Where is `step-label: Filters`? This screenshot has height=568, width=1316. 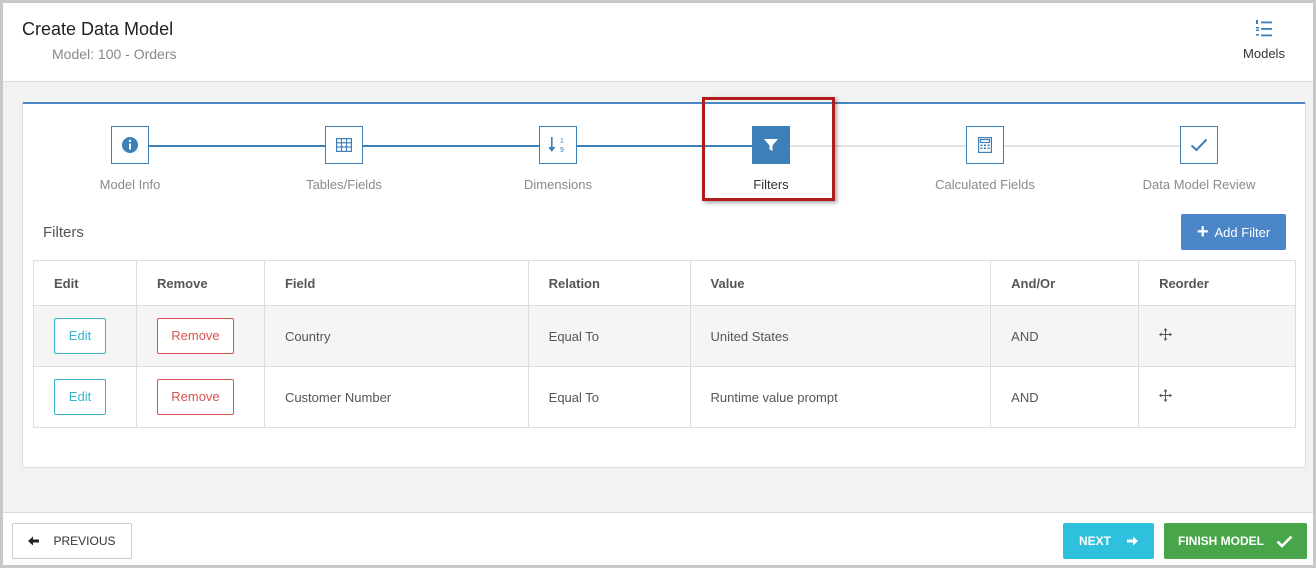 step-label: Filters is located at coordinates (771, 184).